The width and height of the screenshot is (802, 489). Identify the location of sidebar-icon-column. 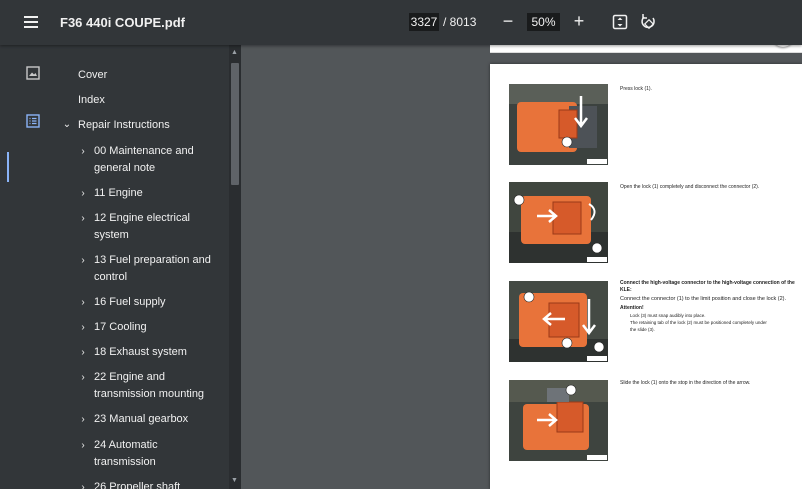
(29, 267).